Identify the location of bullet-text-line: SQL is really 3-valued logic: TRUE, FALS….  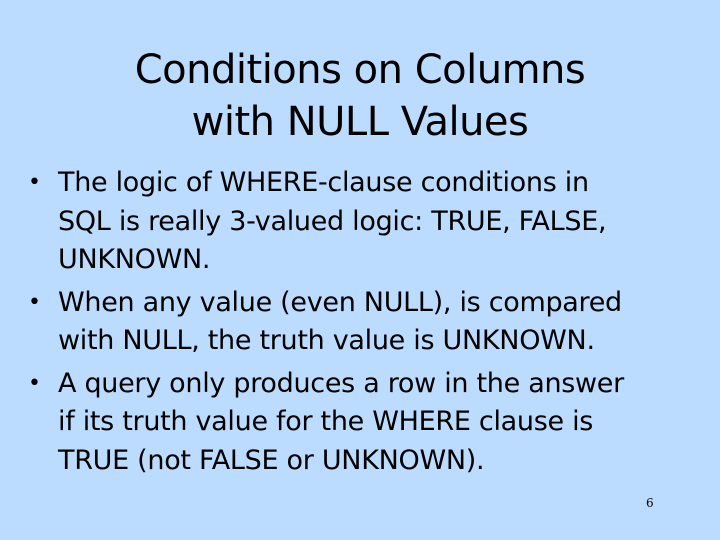
(332, 221).